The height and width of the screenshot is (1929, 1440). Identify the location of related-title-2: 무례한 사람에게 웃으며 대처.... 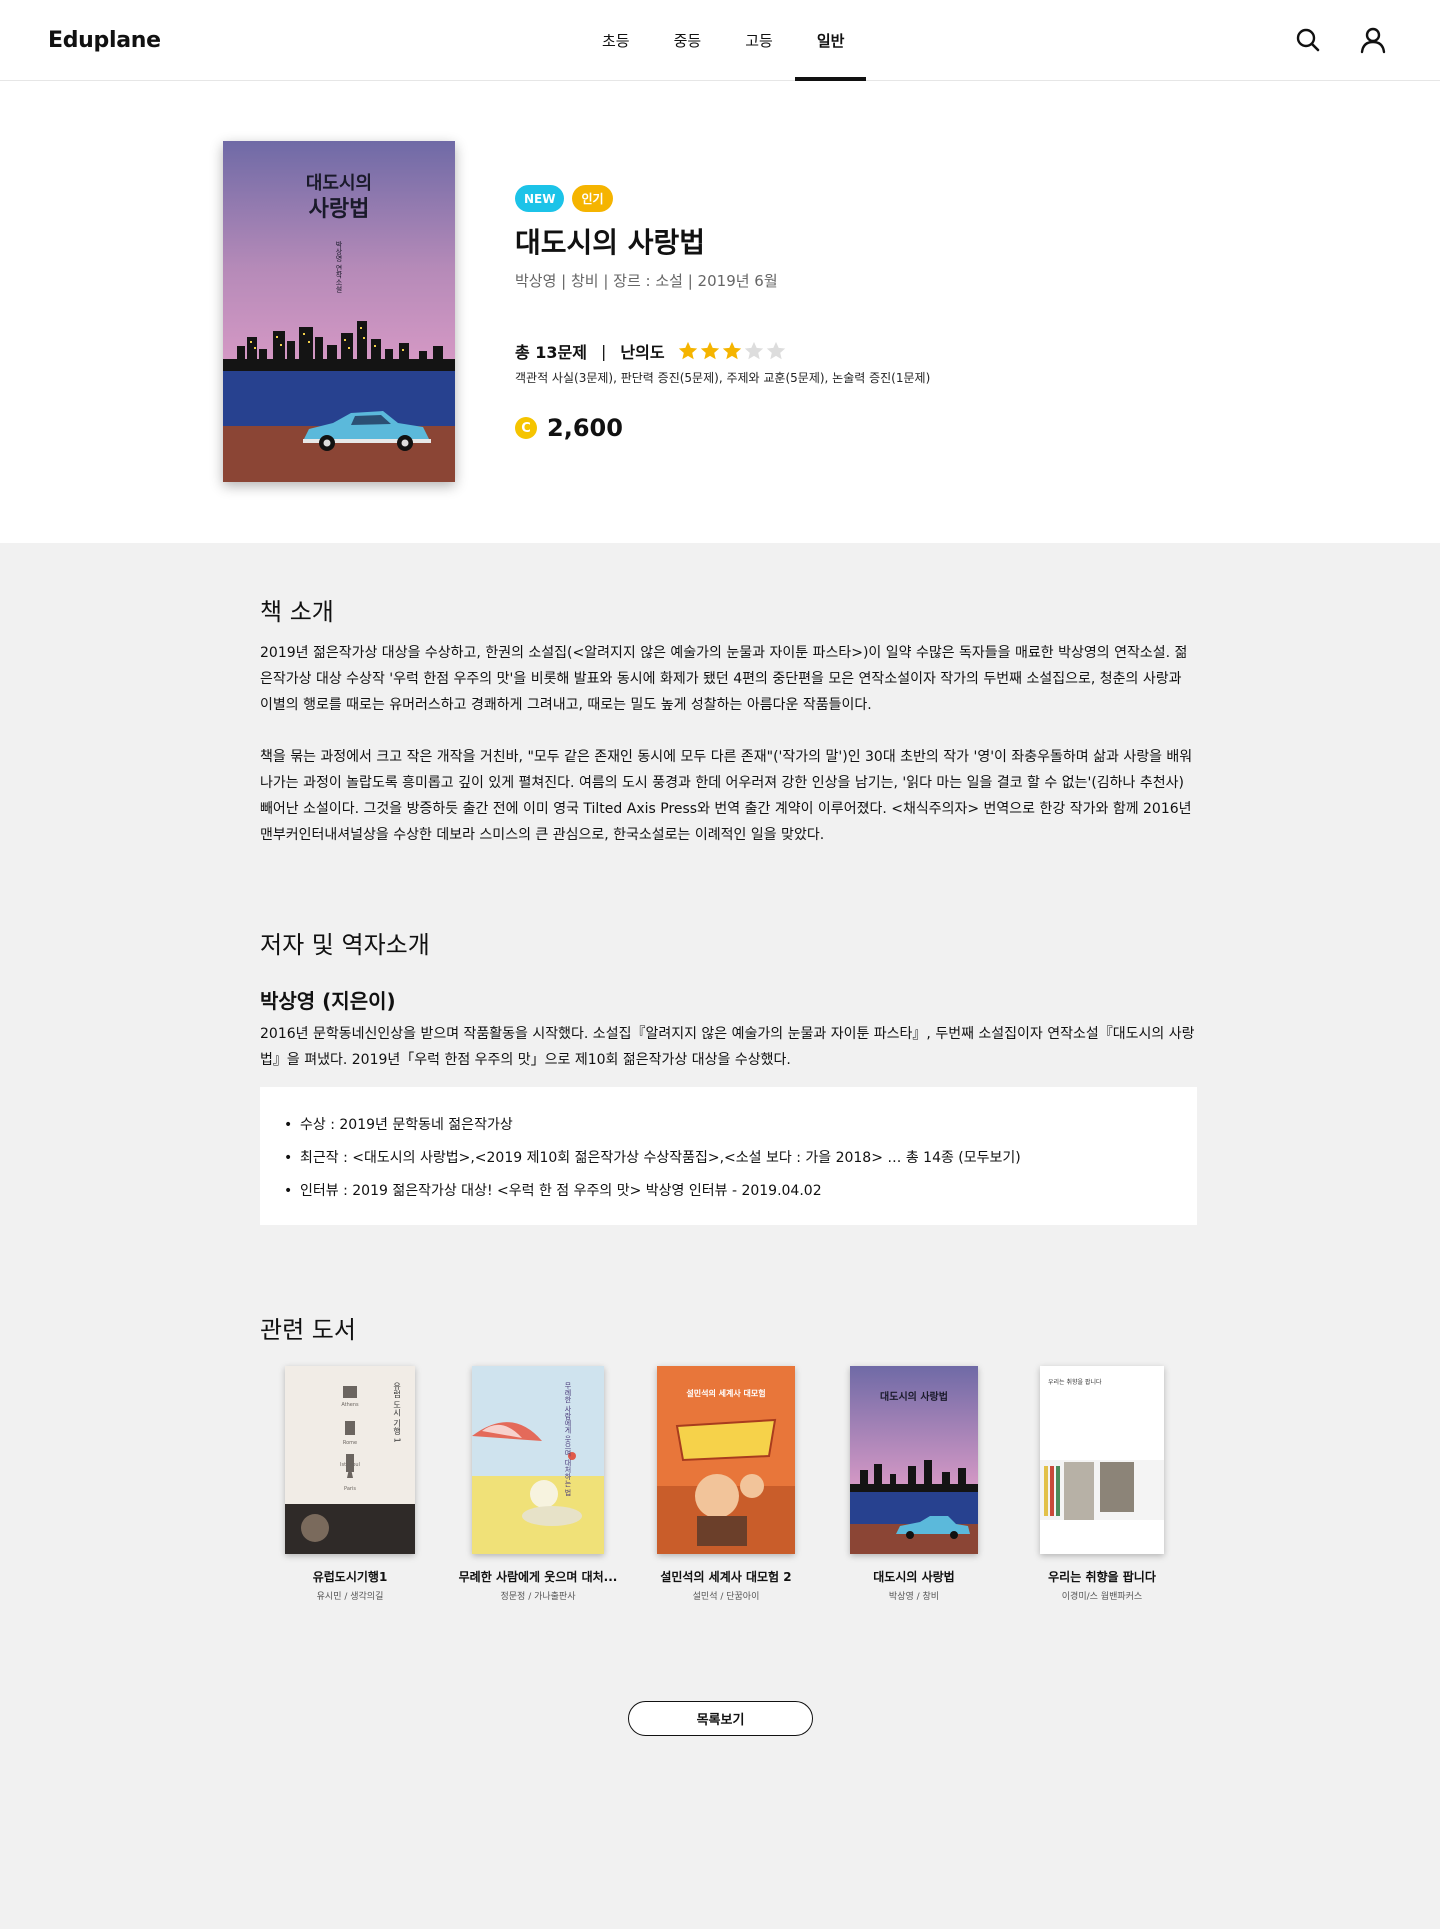
(538, 1576).